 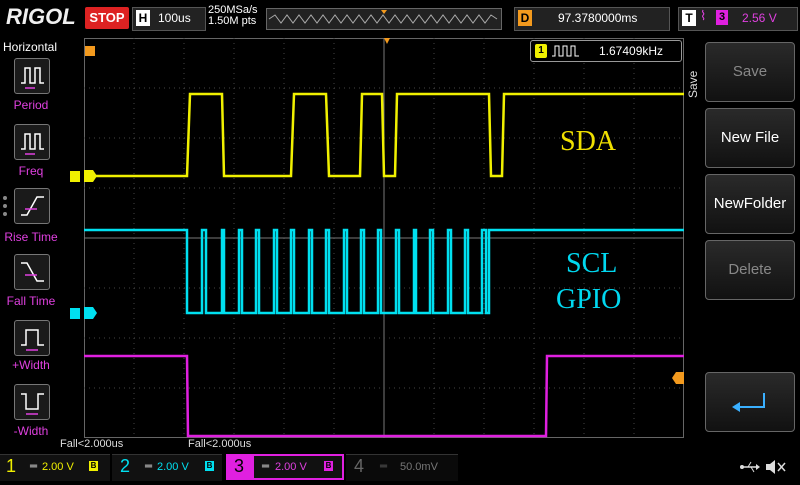 What do you see at coordinates (31, 365) in the screenshot?
I see `pos-width-label: +Width` at bounding box center [31, 365].